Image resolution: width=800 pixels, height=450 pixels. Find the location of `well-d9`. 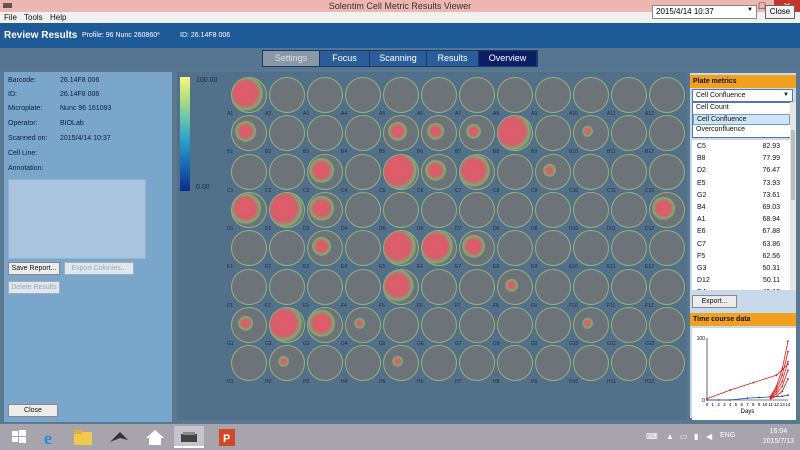

well-d9 is located at coordinates (553, 209).